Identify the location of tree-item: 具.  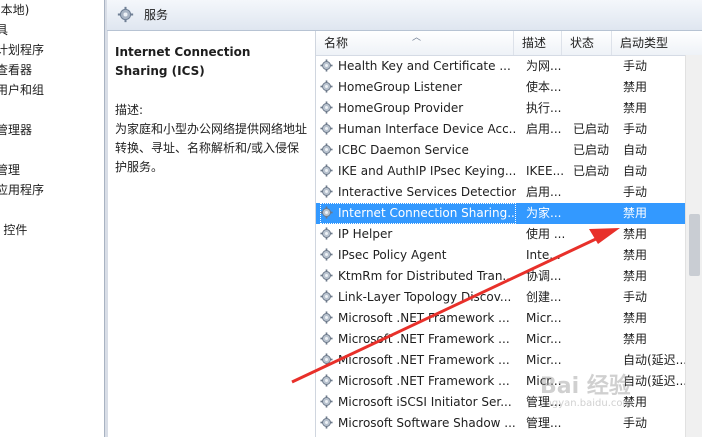
(52, 30).